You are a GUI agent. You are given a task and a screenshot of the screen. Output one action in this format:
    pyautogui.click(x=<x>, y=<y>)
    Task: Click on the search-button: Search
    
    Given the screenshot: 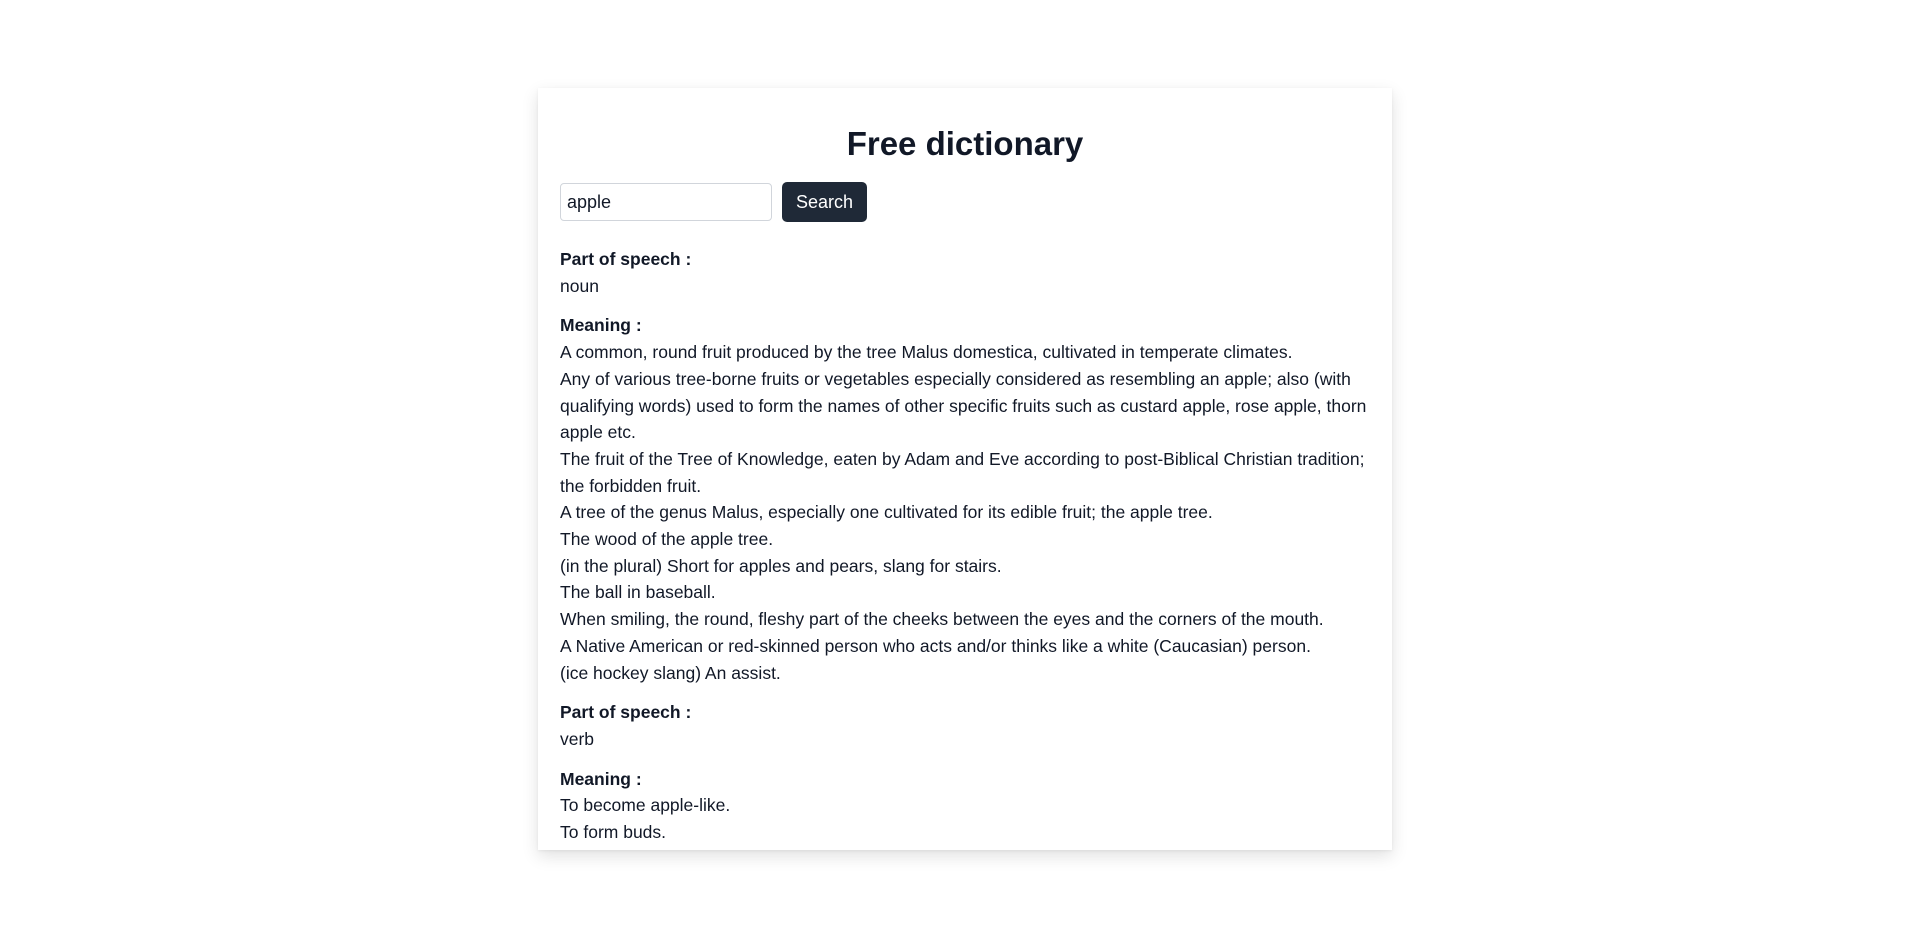 What is the action you would take?
    pyautogui.click(x=825, y=202)
    